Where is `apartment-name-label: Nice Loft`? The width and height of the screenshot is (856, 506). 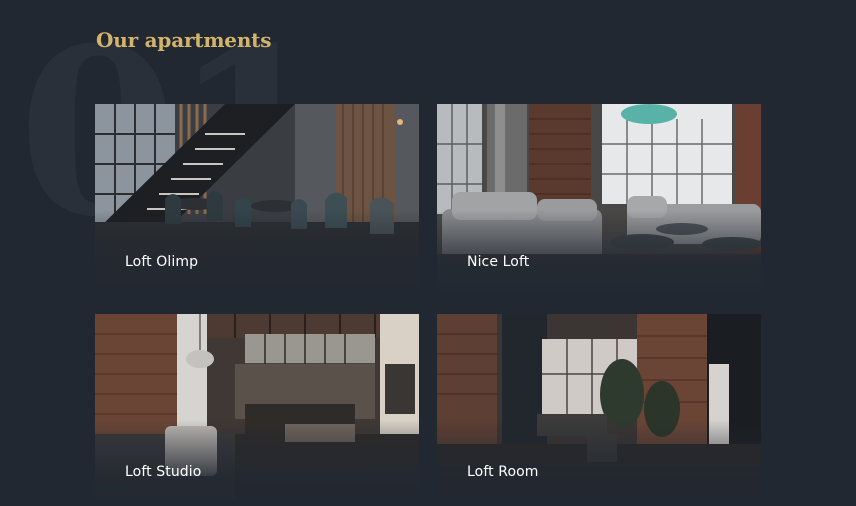
apartment-name-label: Nice Loft is located at coordinates (498, 262).